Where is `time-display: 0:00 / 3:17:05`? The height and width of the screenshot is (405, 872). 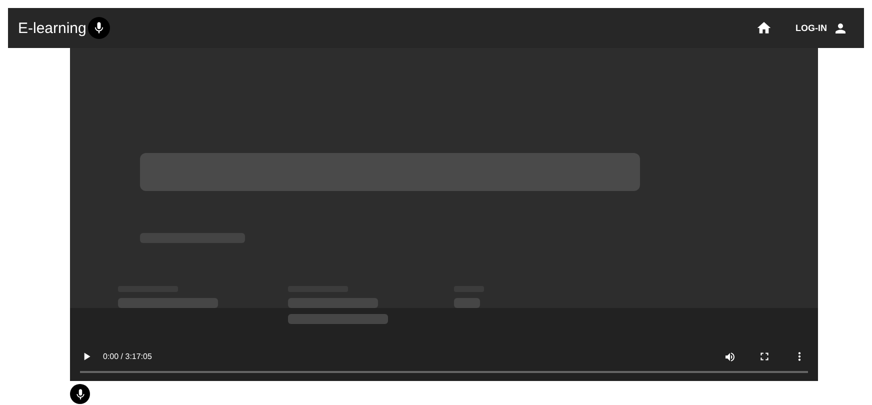 time-display: 0:00 / 3:17:05 is located at coordinates (127, 356).